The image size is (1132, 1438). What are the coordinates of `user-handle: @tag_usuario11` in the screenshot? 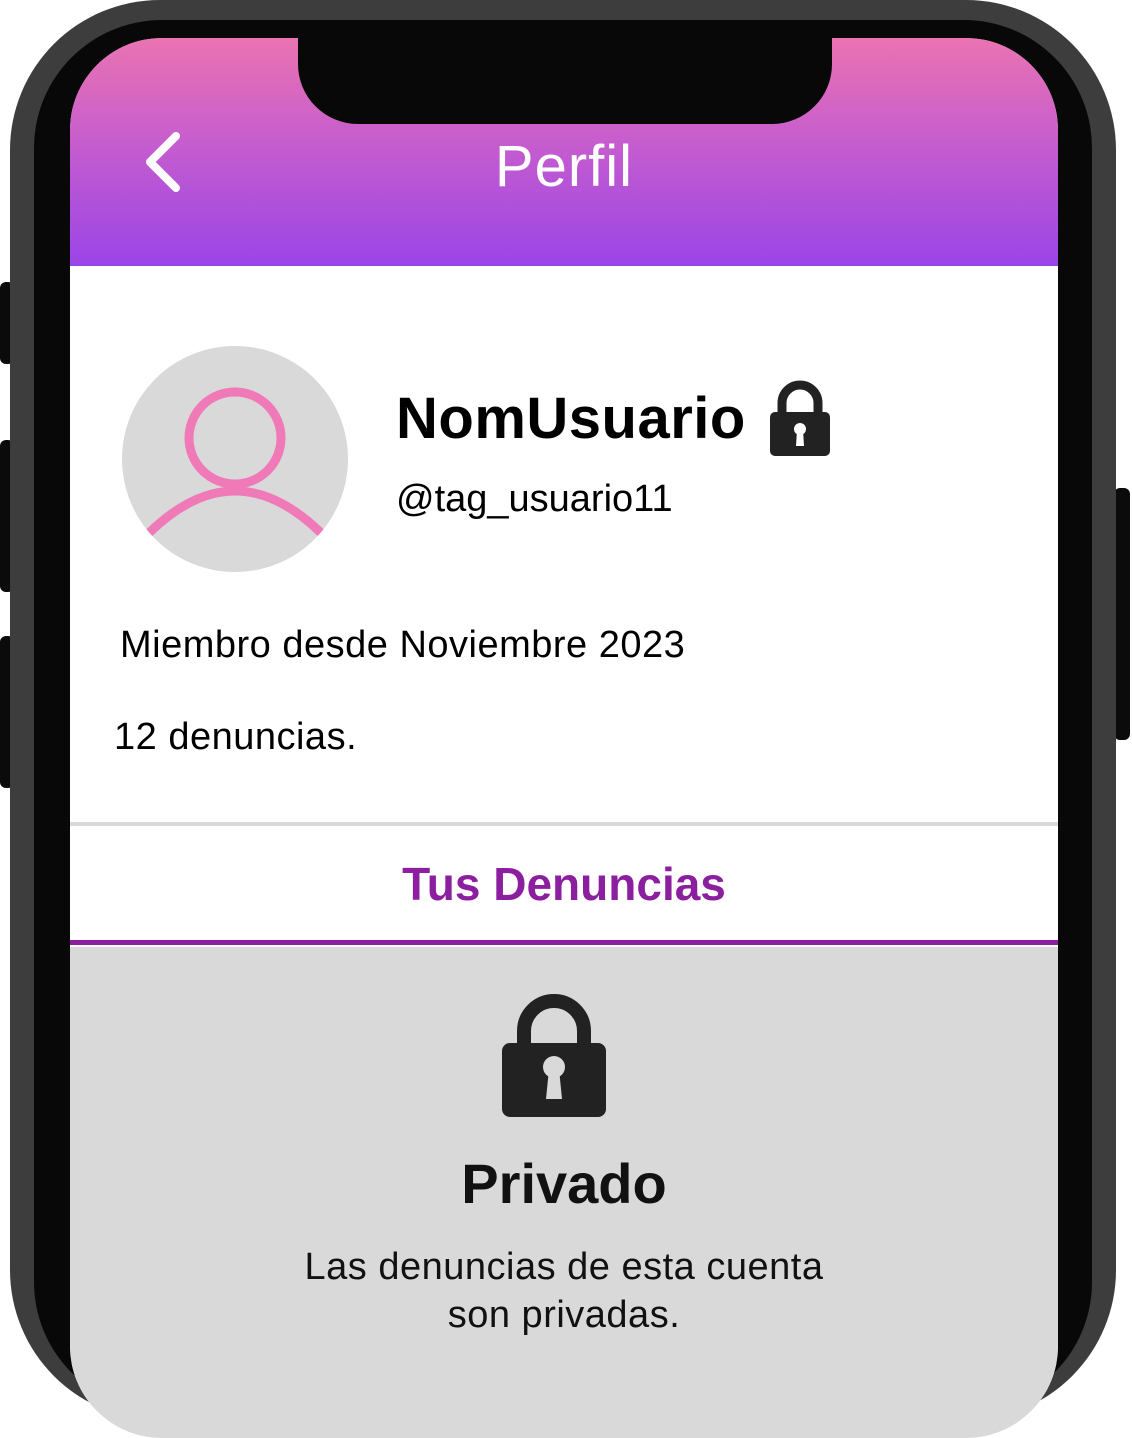 It's located at (534, 499).